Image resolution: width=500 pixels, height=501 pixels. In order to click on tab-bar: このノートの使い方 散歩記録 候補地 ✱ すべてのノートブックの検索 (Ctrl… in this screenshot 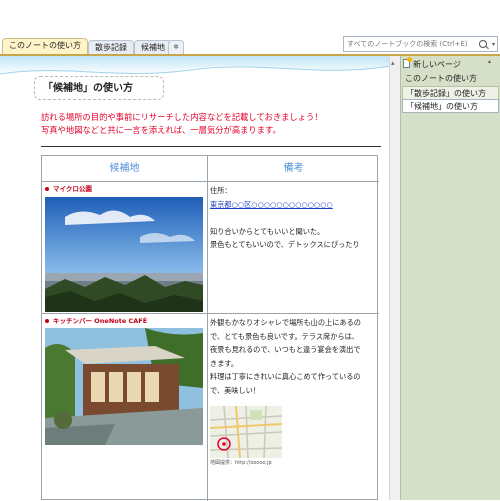, I will do `click(250, 28)`.